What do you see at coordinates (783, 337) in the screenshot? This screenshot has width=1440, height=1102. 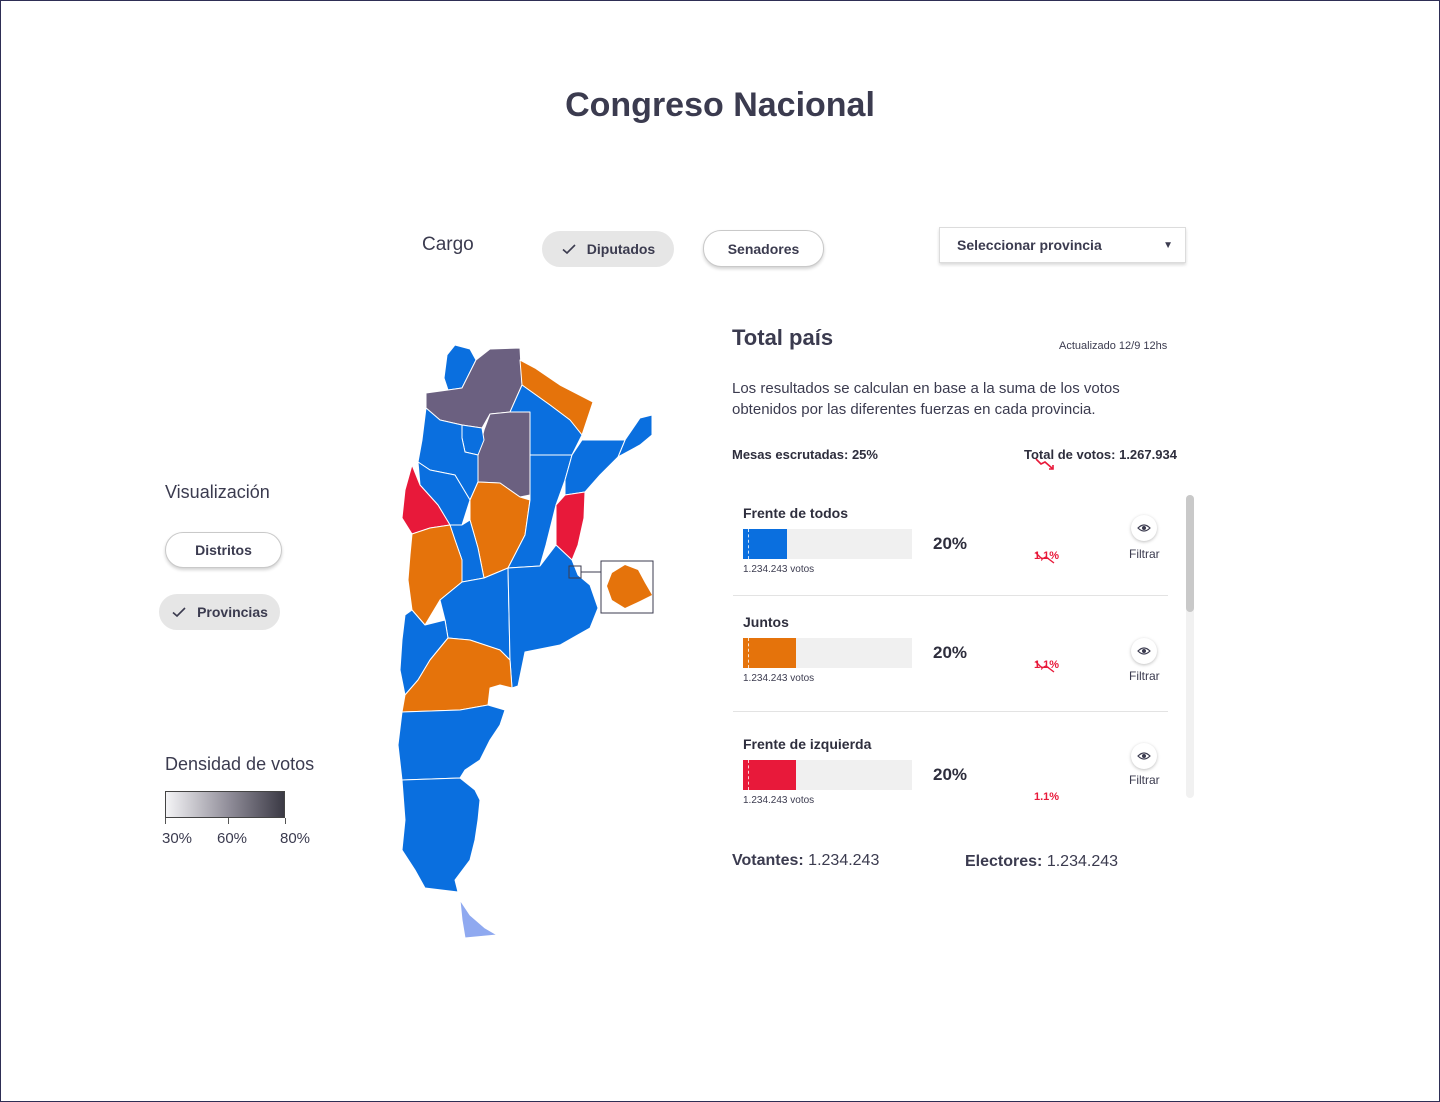 I see `summary-title: Total país` at bounding box center [783, 337].